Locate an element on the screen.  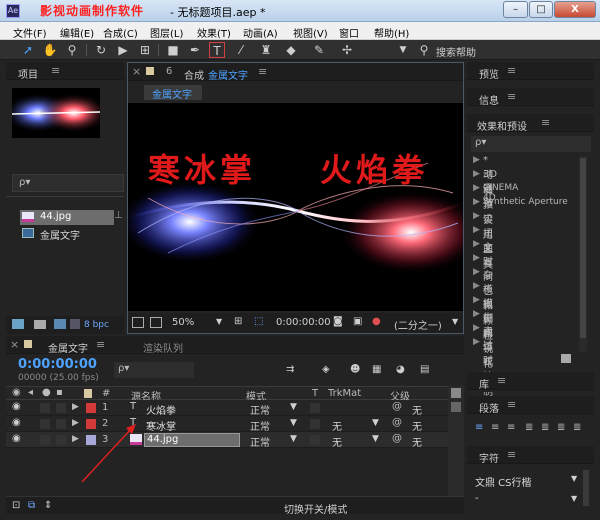
paragraph-tab: 段落 is located at coordinates (489, 407).